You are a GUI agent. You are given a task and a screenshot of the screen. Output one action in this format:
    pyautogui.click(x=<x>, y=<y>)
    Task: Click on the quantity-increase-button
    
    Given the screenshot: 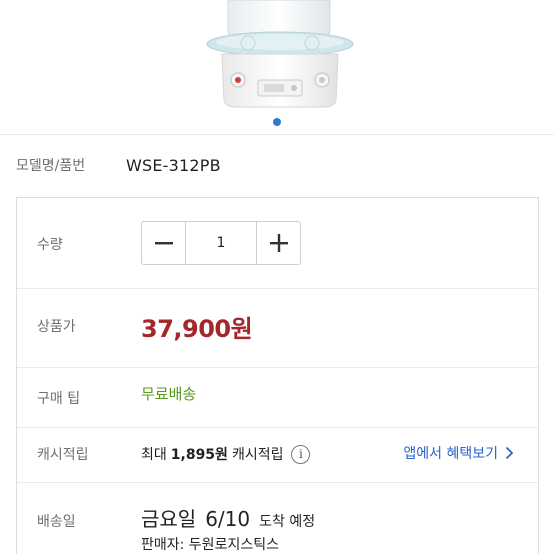 What is the action you would take?
    pyautogui.click(x=278, y=243)
    